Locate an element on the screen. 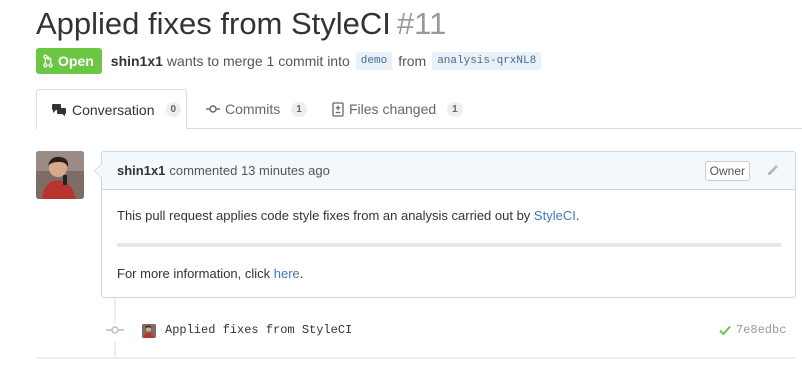 The height and width of the screenshot is (372, 802). tab-conversation: Conversation 0 is located at coordinates (111, 109).